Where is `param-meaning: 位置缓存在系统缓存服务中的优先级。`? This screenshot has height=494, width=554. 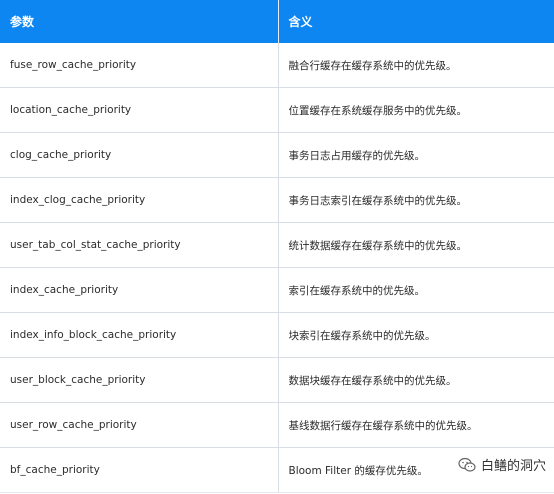 param-meaning: 位置缓存在系统缓存服务中的优先级。 is located at coordinates (416, 110).